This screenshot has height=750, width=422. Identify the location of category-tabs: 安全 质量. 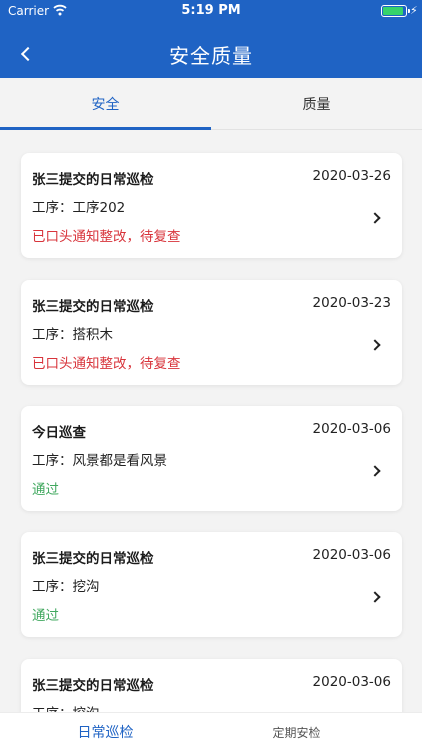
(211, 104).